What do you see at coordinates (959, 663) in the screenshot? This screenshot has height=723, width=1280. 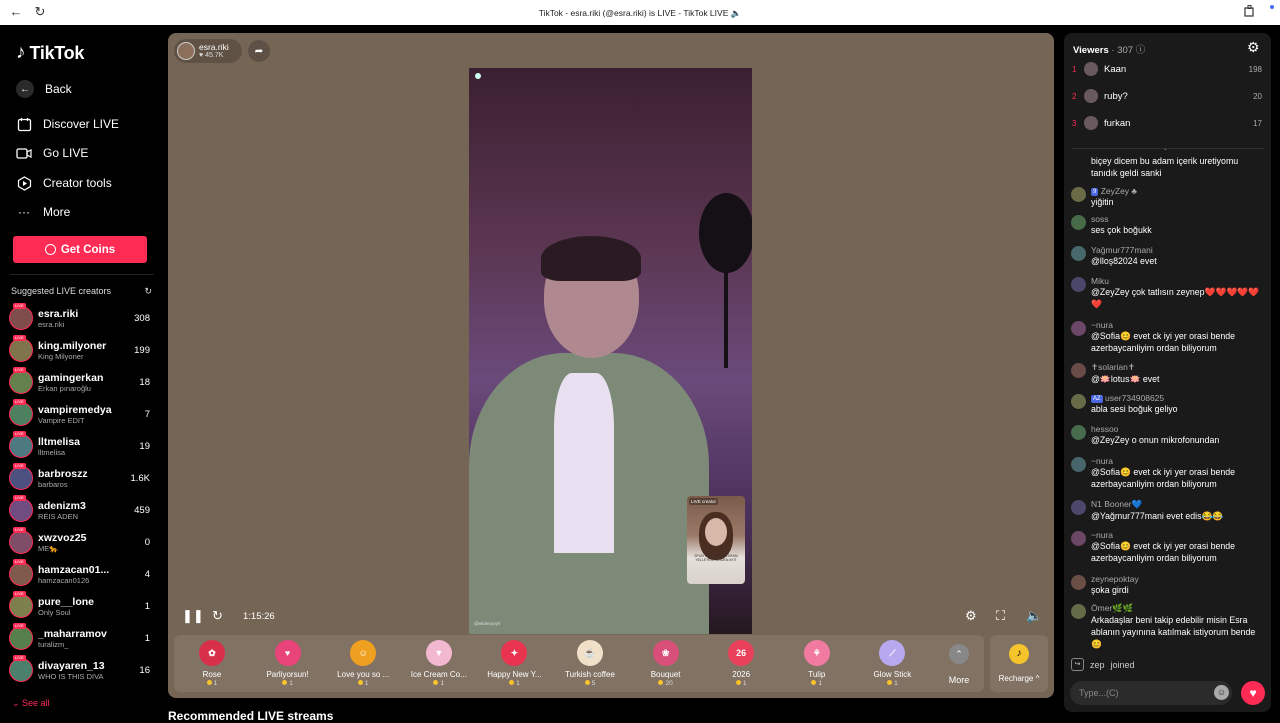 I see `more-gifts-button: ⌃ More` at bounding box center [959, 663].